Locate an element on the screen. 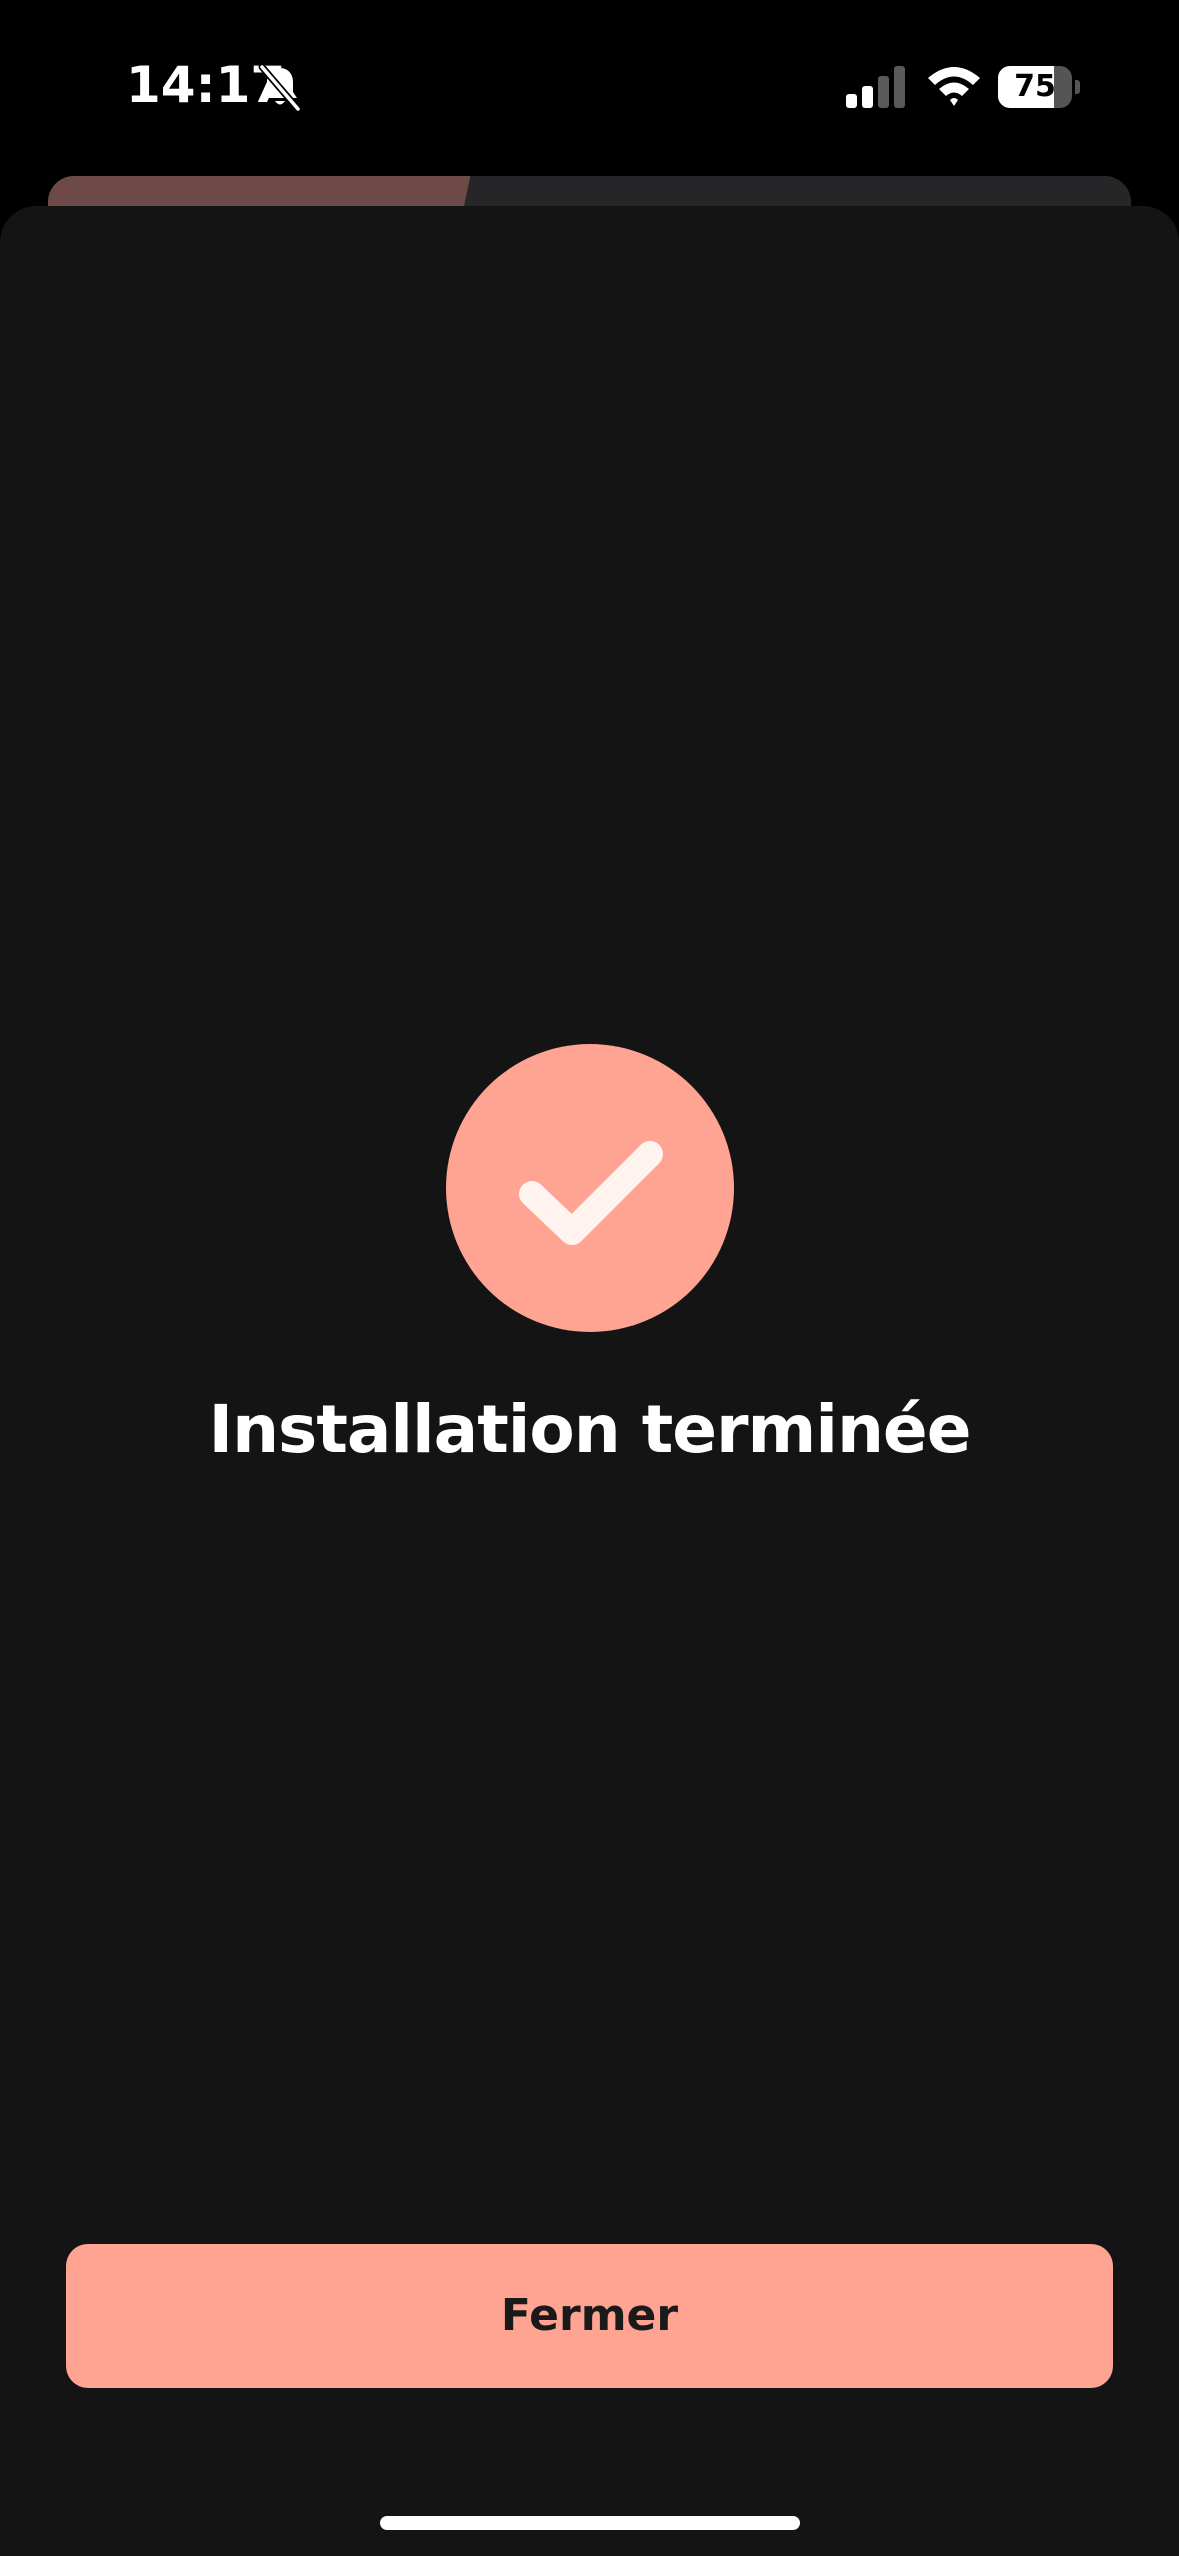 The image size is (1179, 2556). battery-cap is located at coordinates (1077, 87).